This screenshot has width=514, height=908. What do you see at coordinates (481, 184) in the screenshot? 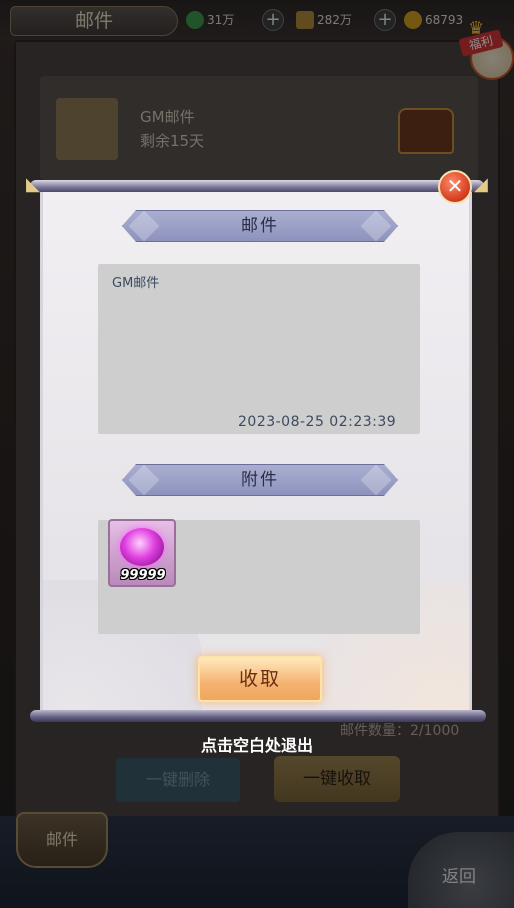
I see `rod-ornament-right: ◢` at bounding box center [481, 184].